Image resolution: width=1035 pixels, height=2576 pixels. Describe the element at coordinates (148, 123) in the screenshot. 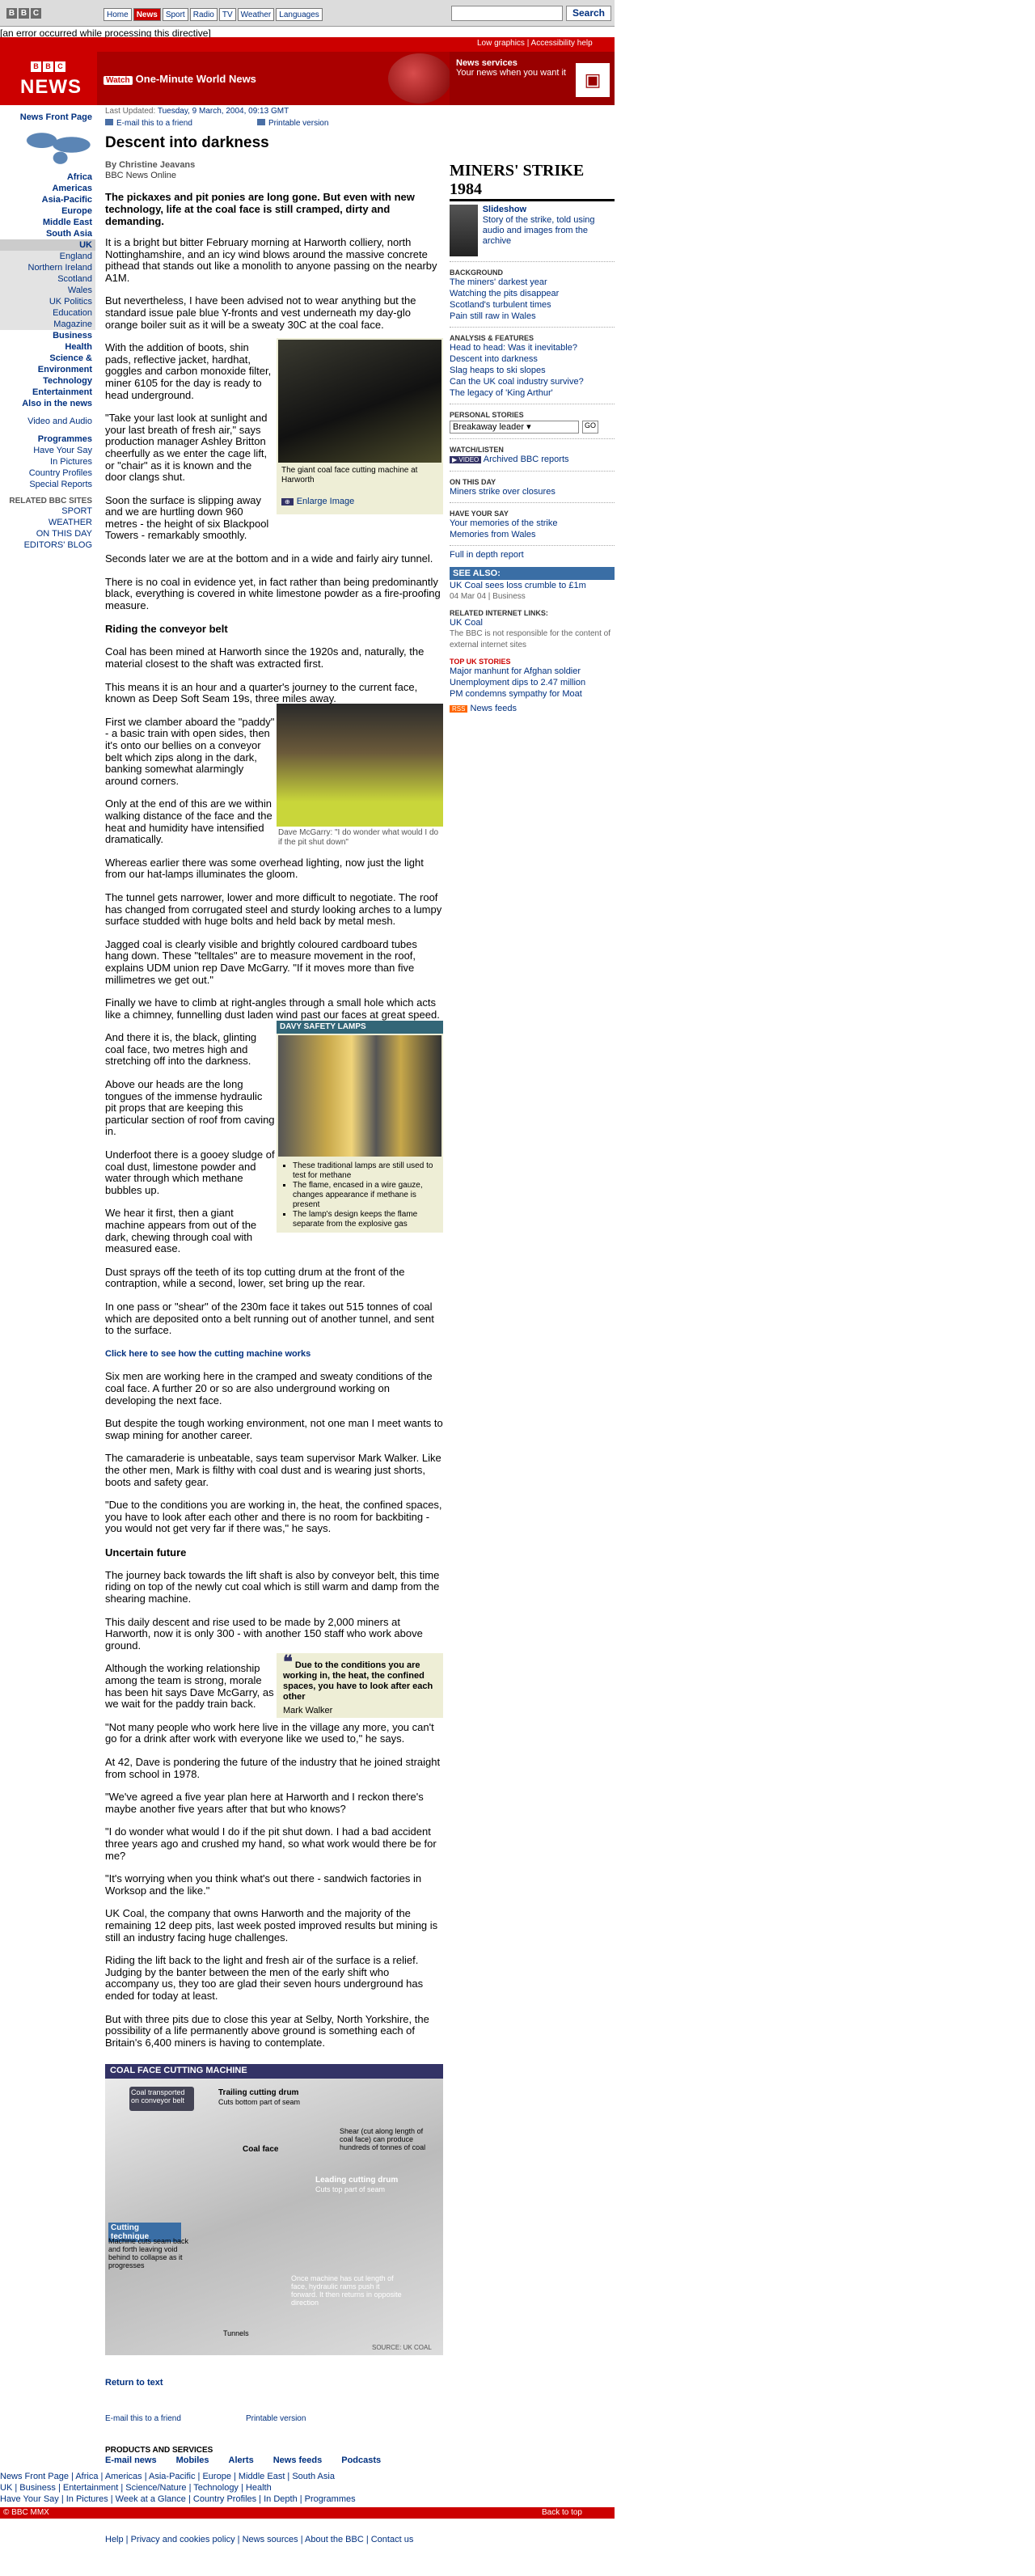

I see `email-link: E-mail this to a friend` at that location.